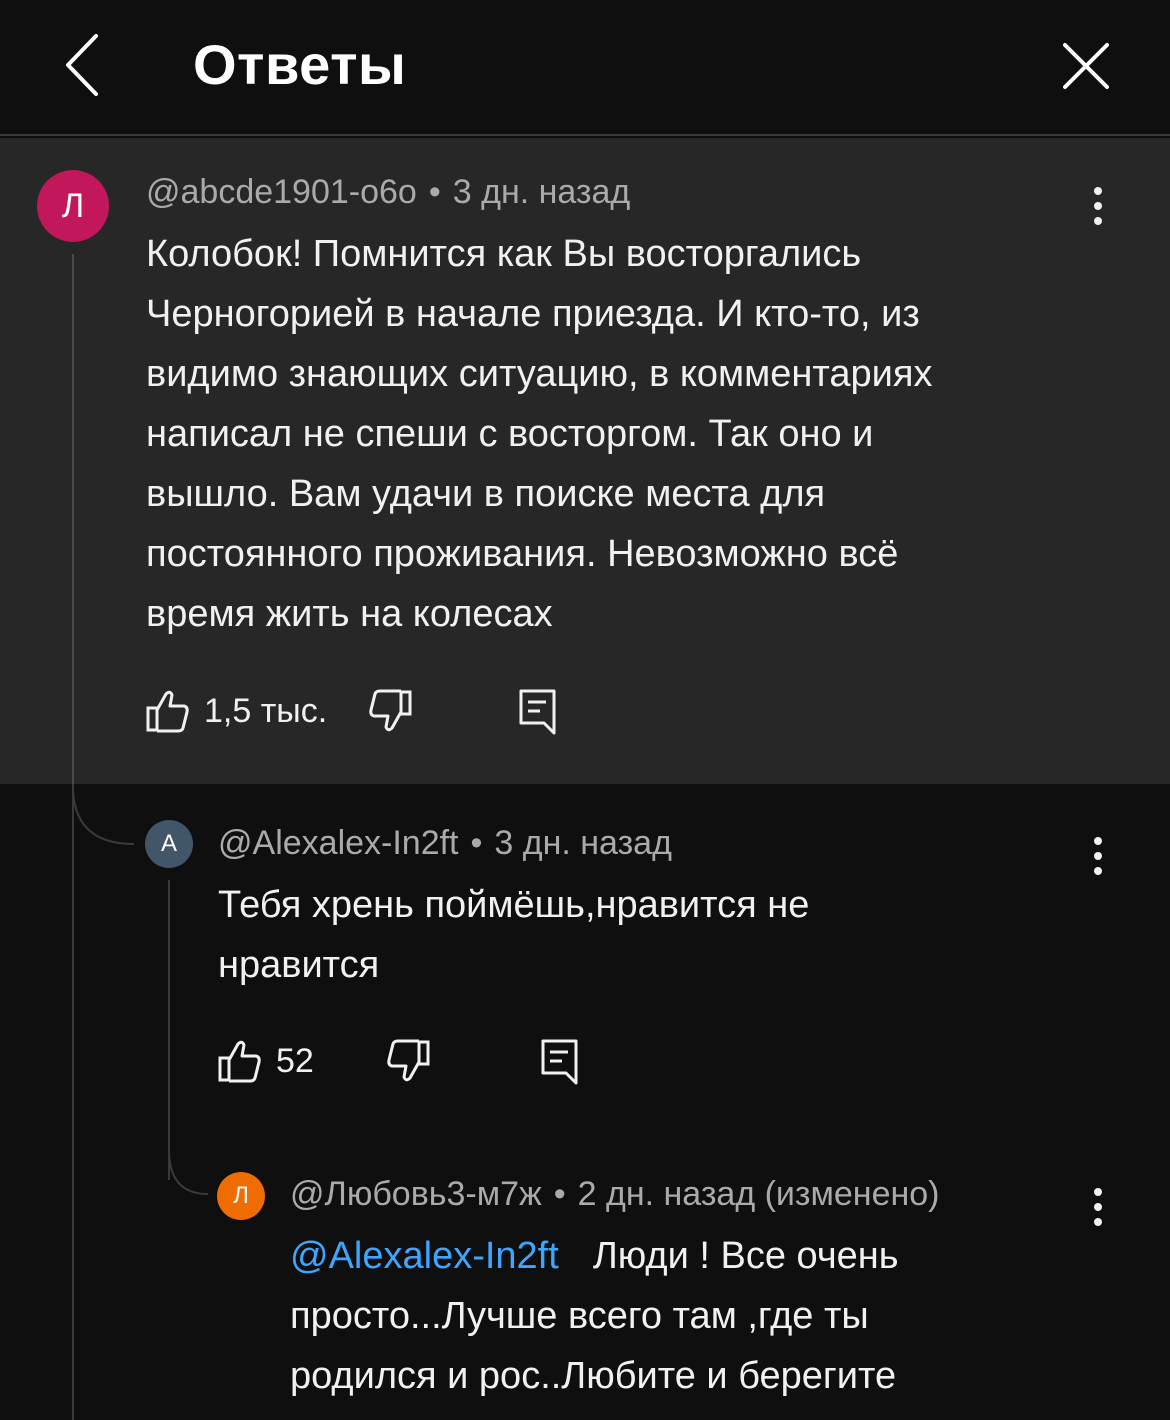 This screenshot has width=1170, height=1420. Describe the element at coordinates (486, 494) in the screenshot. I see `text-line: вышло. Вам удачи в поиске места для` at that location.